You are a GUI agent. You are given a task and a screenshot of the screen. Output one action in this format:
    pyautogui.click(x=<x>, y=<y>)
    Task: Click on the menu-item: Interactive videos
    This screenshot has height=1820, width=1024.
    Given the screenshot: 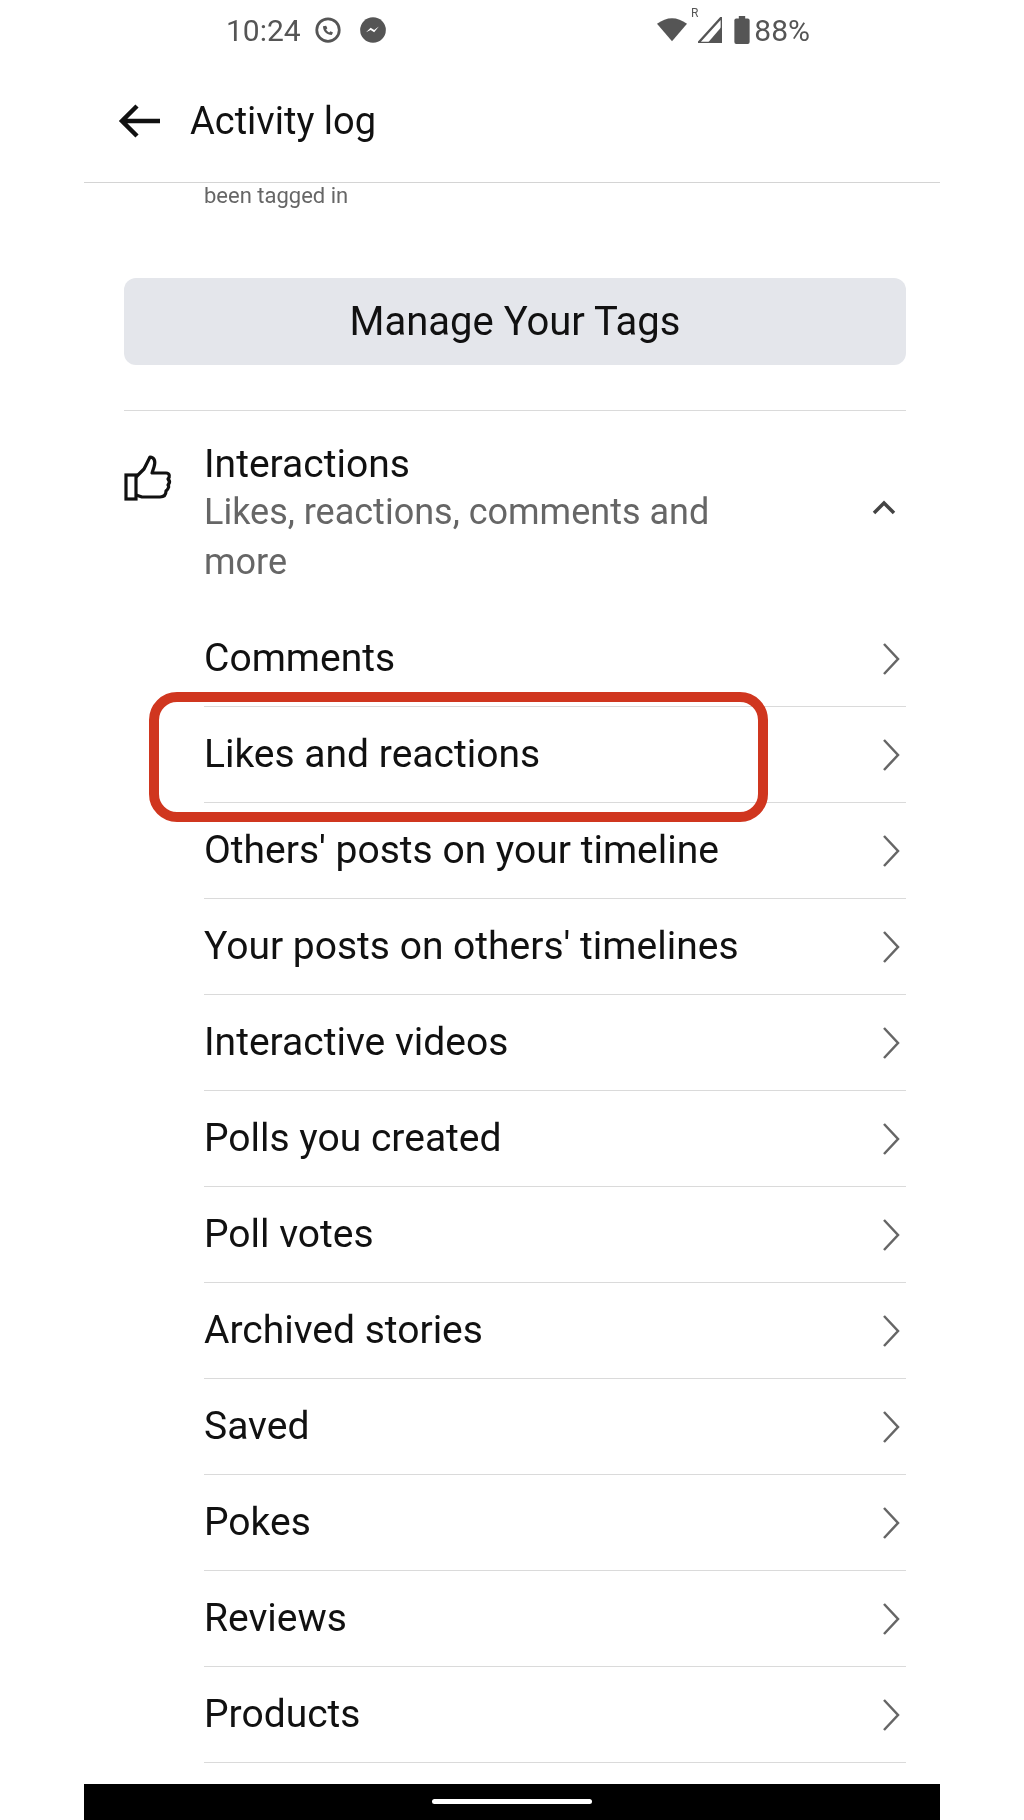 What is the action you would take?
    pyautogui.click(x=555, y=1043)
    